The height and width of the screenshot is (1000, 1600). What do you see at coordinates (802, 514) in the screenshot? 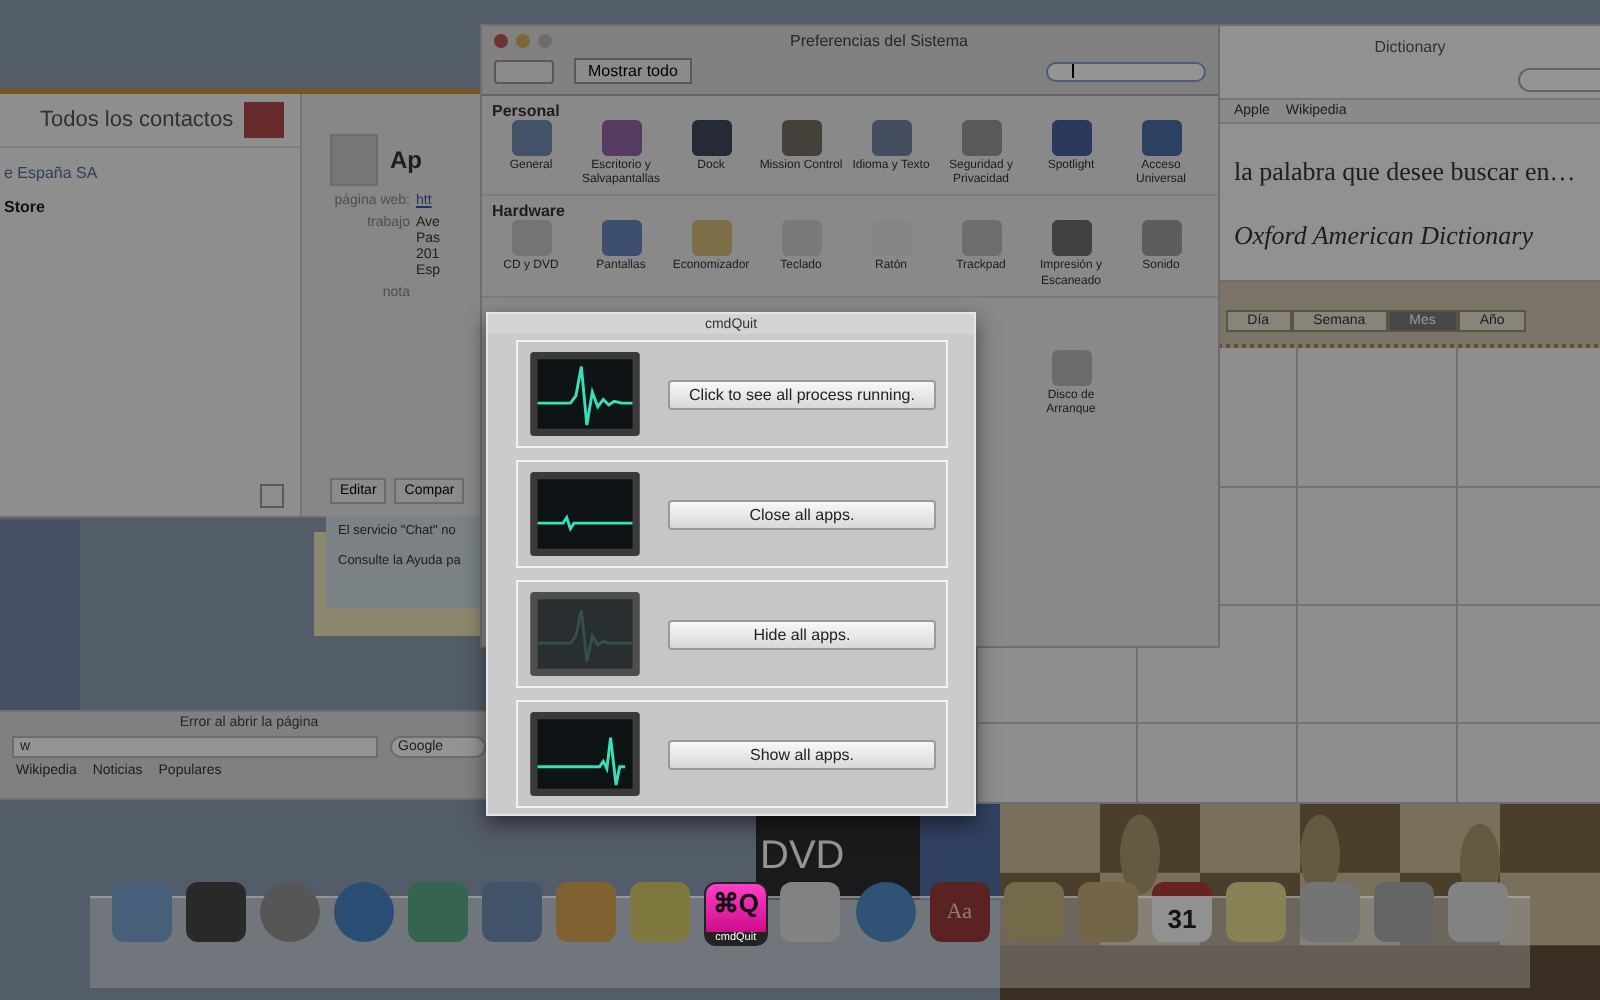
I see `action-button: Close all apps.` at bounding box center [802, 514].